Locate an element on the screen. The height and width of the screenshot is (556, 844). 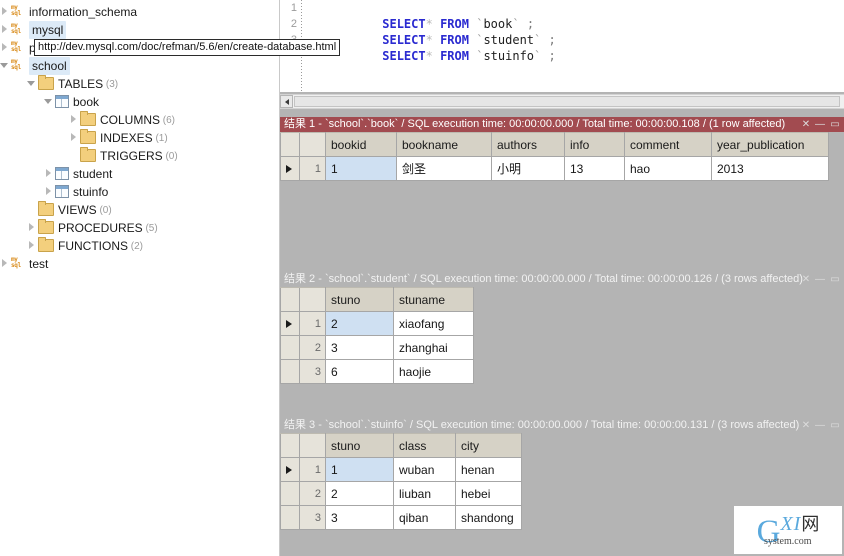
column-header: bookid is located at coordinates (361, 144).